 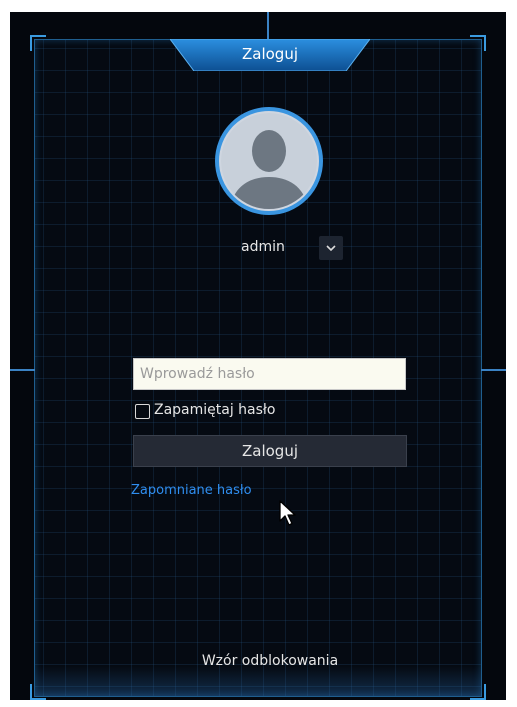 I want to click on login-button: Zaloguj, so click(x=270, y=451).